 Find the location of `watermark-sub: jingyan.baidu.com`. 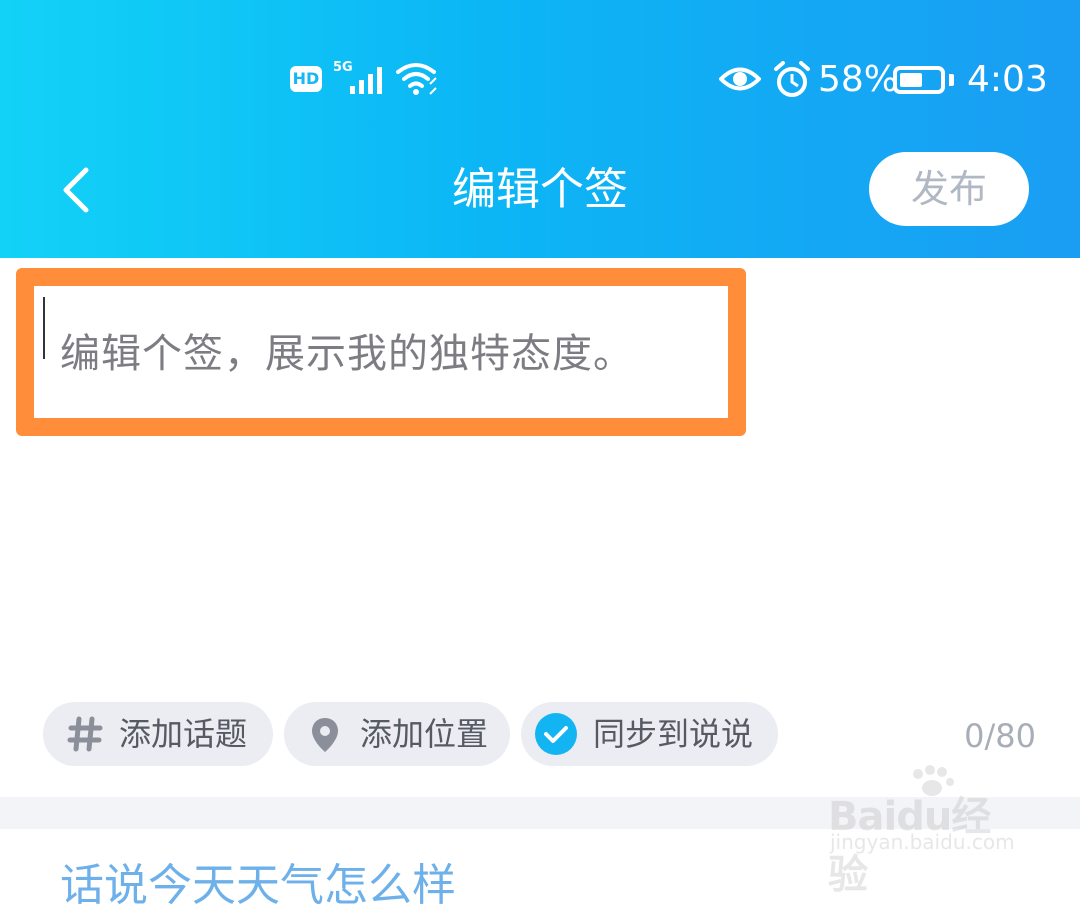

watermark-sub: jingyan.baidu.com is located at coordinates (922, 842).